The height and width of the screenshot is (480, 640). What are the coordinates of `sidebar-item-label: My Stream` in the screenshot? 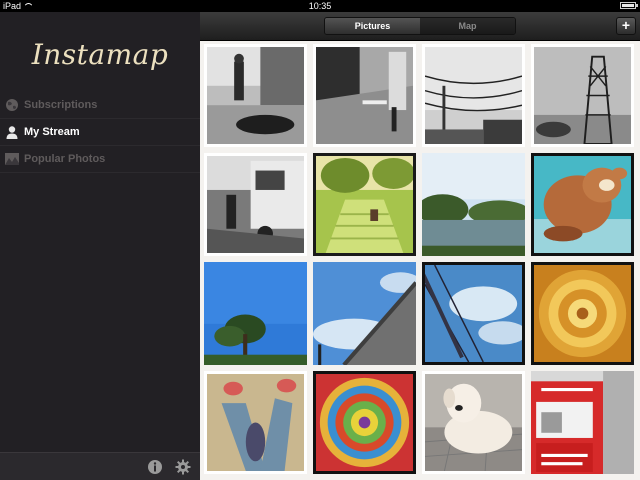 It's located at (52, 132).